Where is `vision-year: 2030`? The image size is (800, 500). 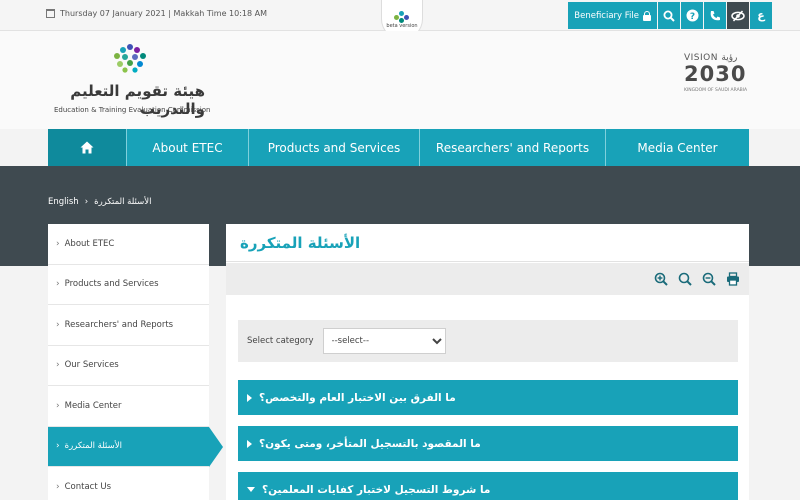 vision-year: 2030 is located at coordinates (715, 74).